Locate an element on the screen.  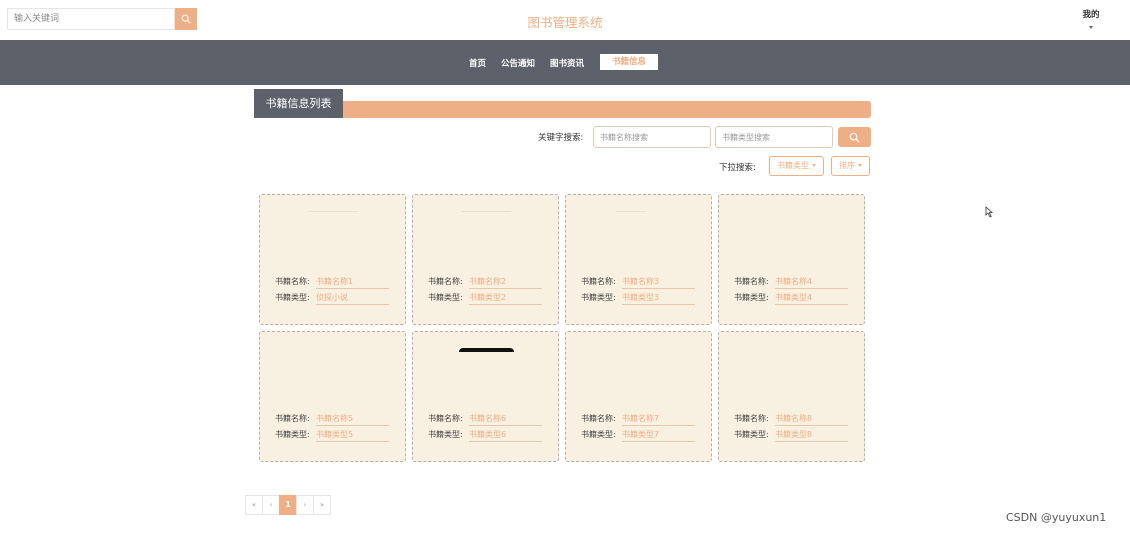
keyword-search-button is located at coordinates (854, 137).